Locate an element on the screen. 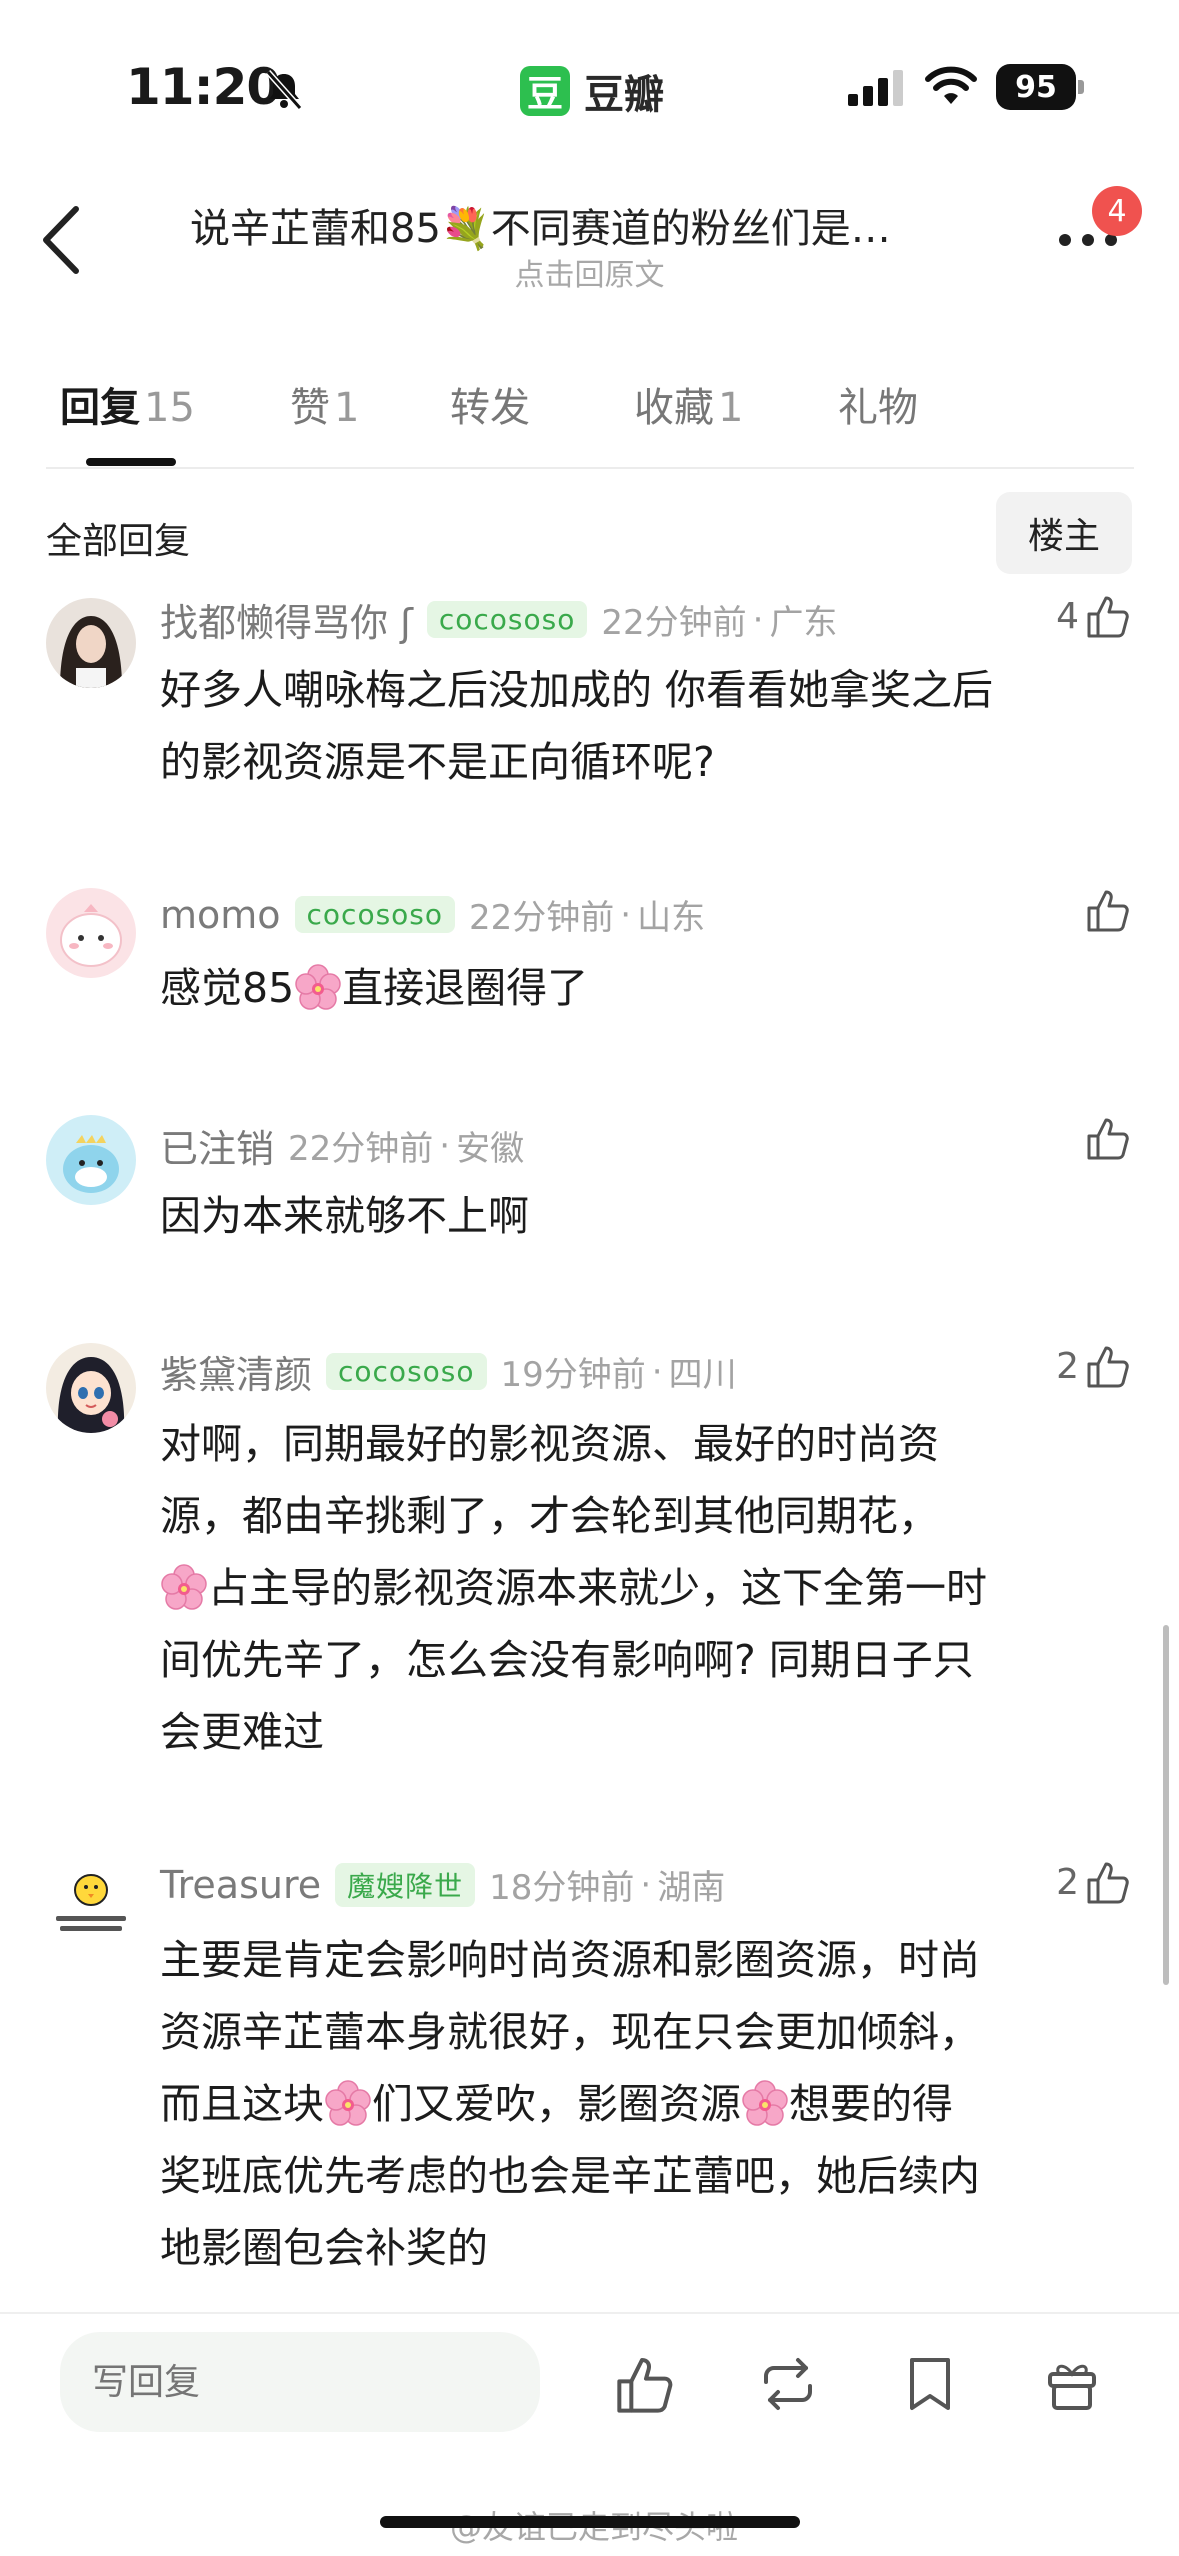 The image size is (1179, 2556). like-count: 4 is located at coordinates (1067, 616).